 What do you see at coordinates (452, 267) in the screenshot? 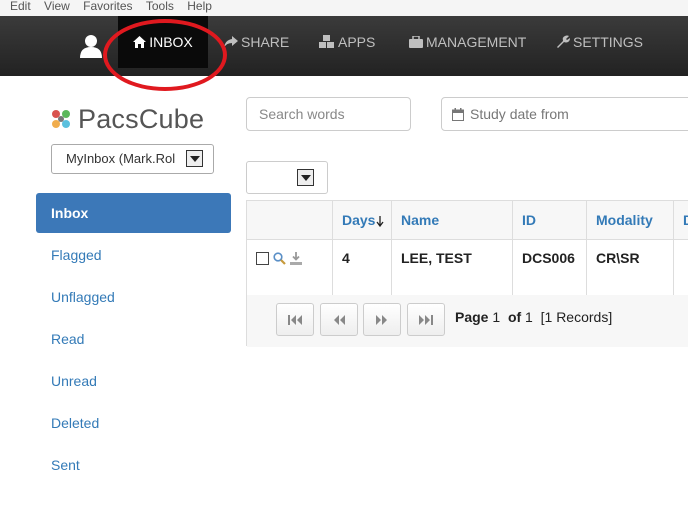
I see `row-name-cell: LEE, TEST` at bounding box center [452, 267].